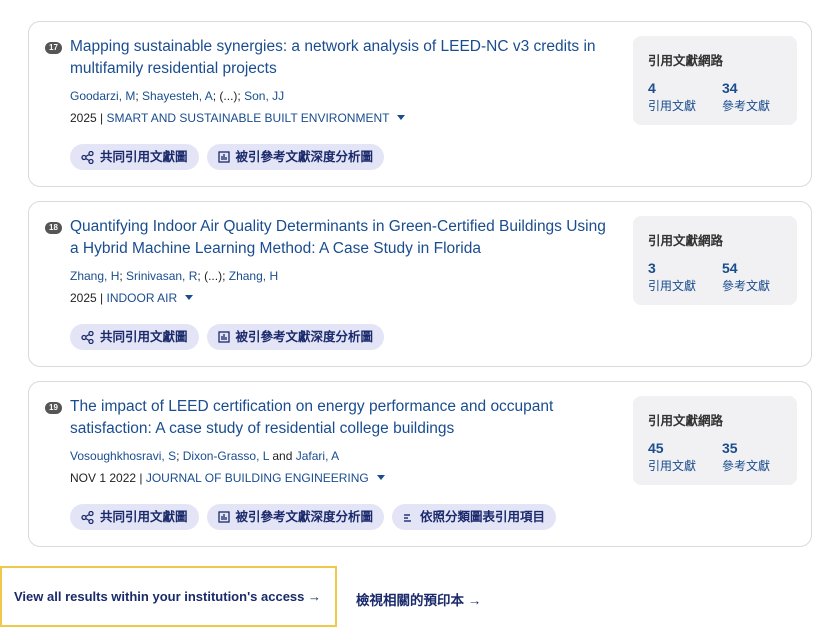  Describe the element at coordinates (103, 478) in the screenshot. I see `publication-date: NOV 1 2022` at that location.